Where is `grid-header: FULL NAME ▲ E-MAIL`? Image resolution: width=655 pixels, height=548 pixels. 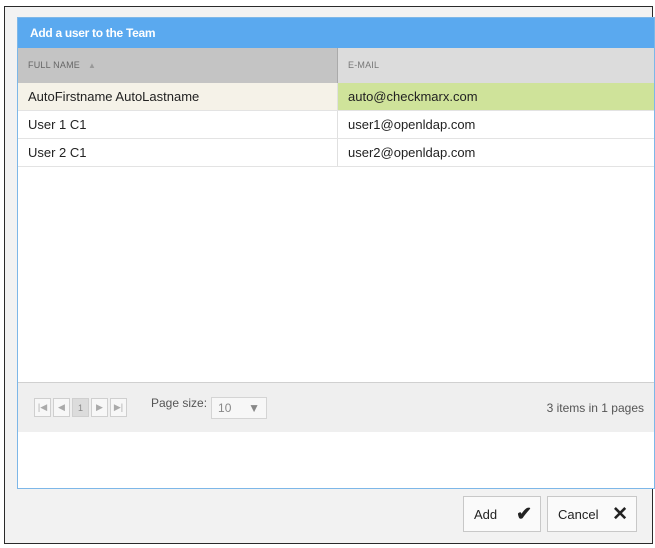
grid-header: FULL NAME ▲ E-MAIL is located at coordinates (336, 65).